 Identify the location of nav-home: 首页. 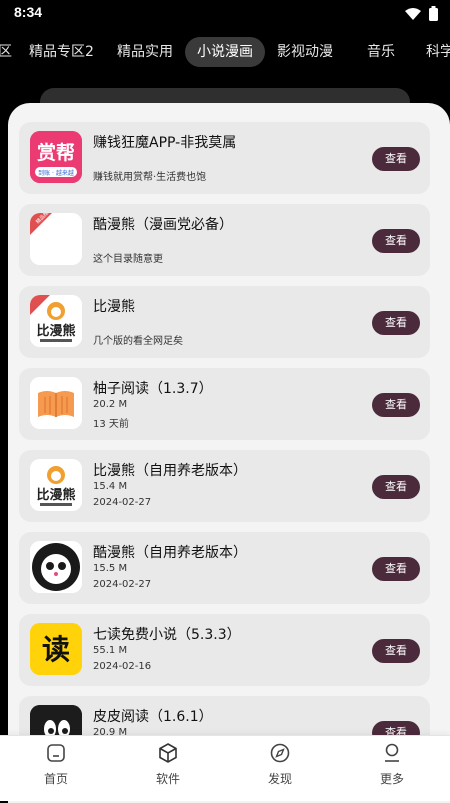
(56, 764).